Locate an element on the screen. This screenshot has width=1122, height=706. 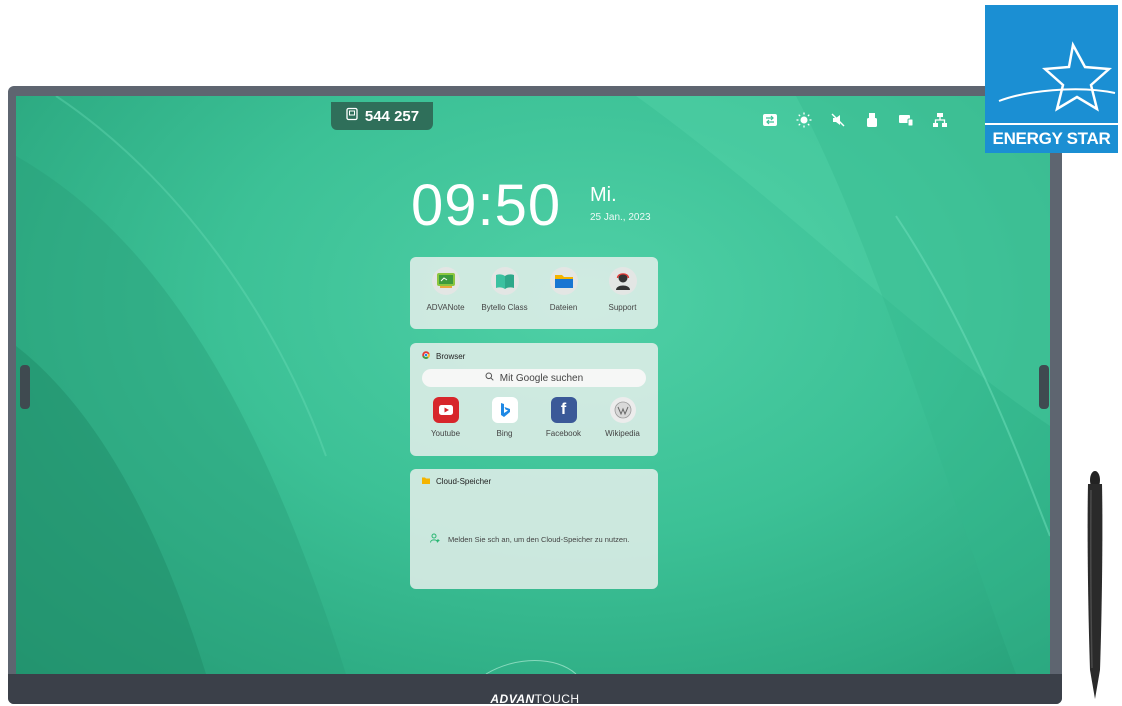
screen-share-icon is located at coordinates (906, 120).